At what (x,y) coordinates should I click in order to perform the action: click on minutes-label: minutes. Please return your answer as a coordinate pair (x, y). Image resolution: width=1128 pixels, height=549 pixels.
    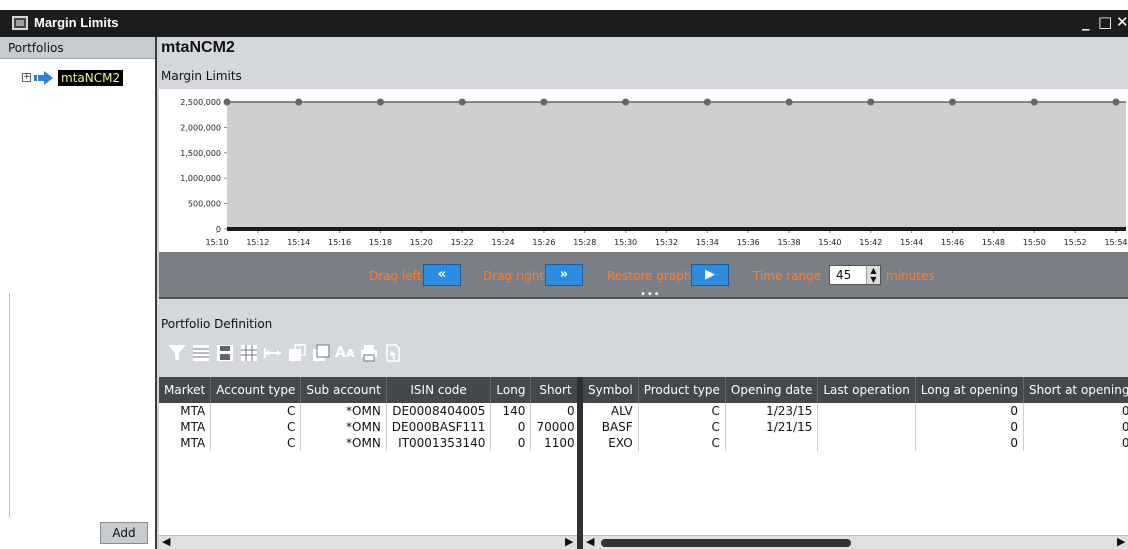
    Looking at the image, I should click on (910, 276).